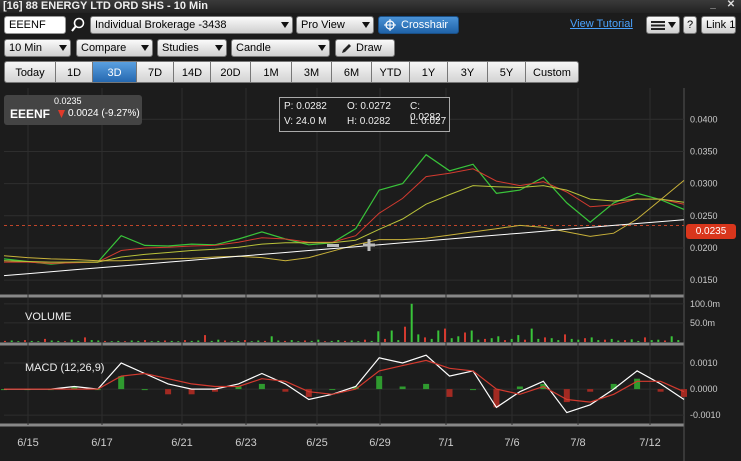 This screenshot has height=461, width=741. Describe the element at coordinates (428, 72) in the screenshot. I see `range-button-1y: 1Y` at that location.